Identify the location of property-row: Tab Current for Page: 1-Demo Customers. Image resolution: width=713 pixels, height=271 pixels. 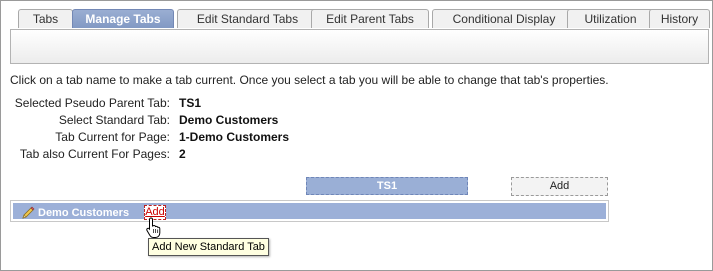
(160, 138).